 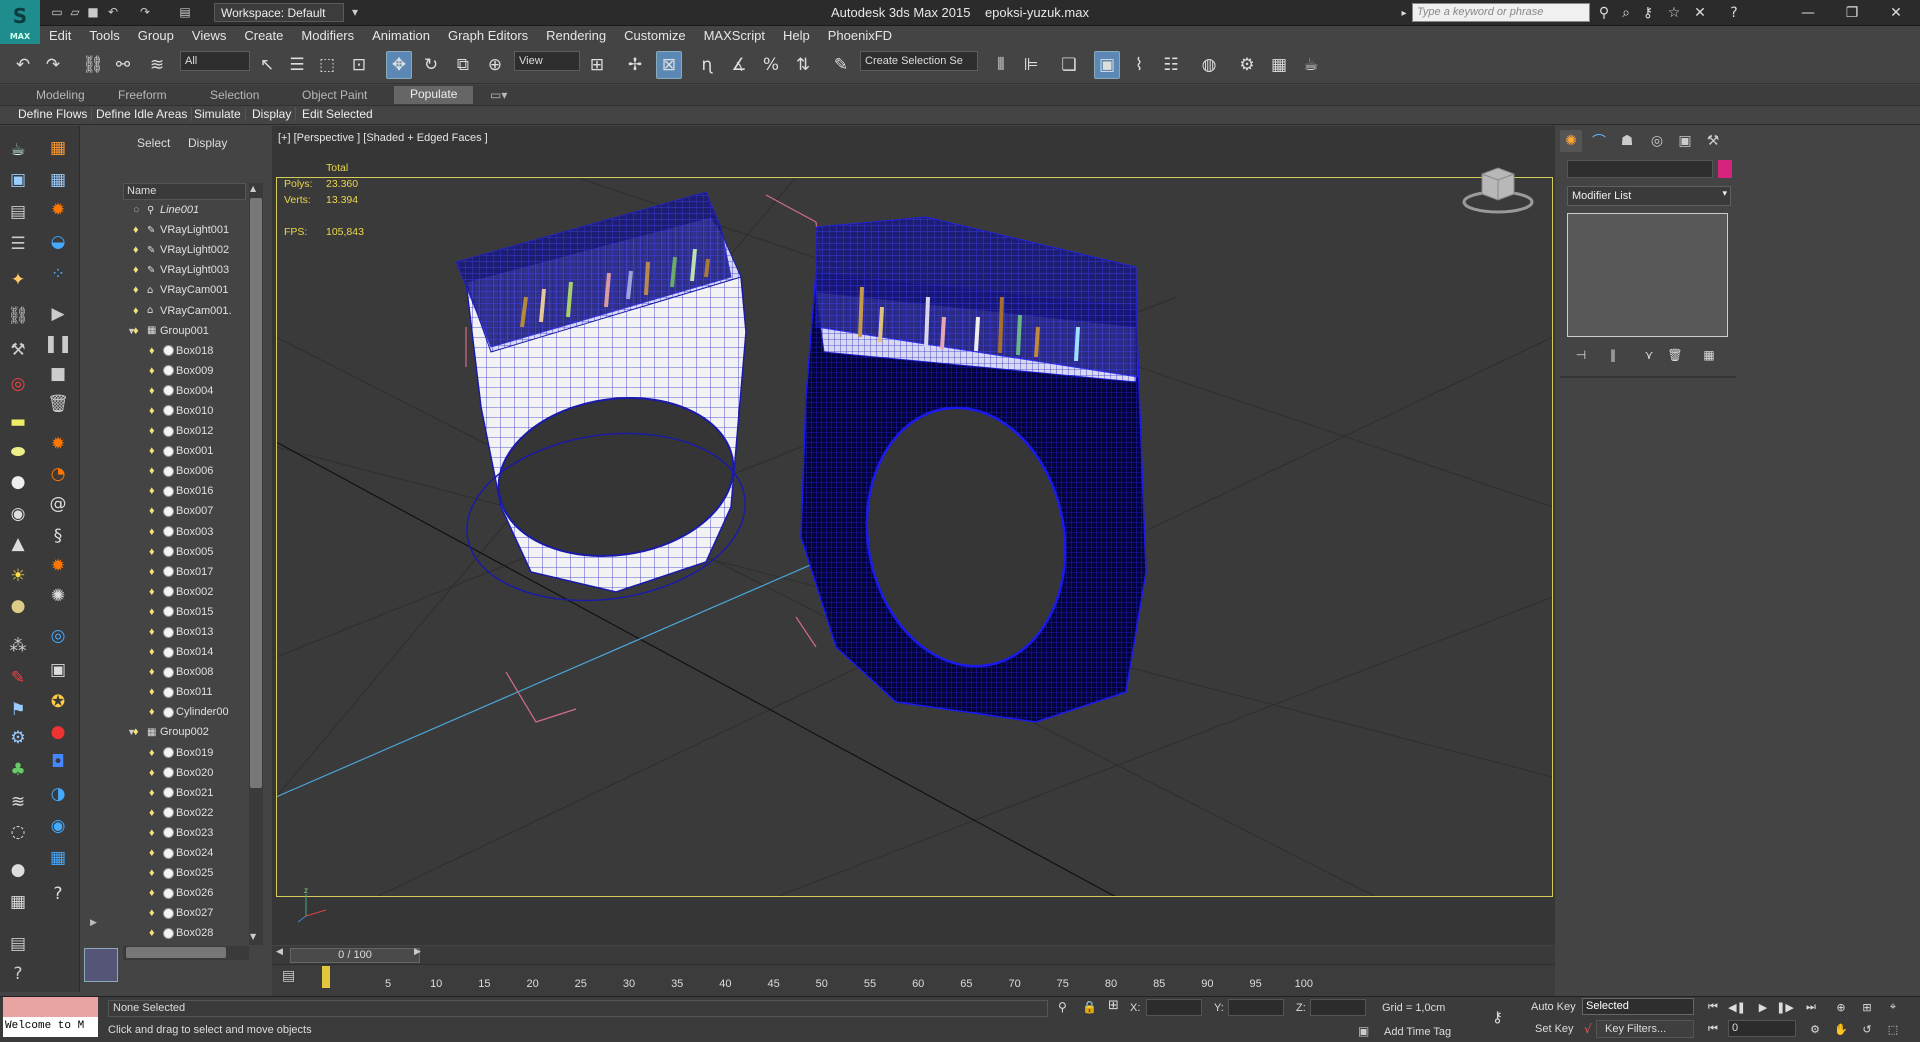 What do you see at coordinates (18, 646) in the screenshot?
I see `particle-icon: ⁂` at bounding box center [18, 646].